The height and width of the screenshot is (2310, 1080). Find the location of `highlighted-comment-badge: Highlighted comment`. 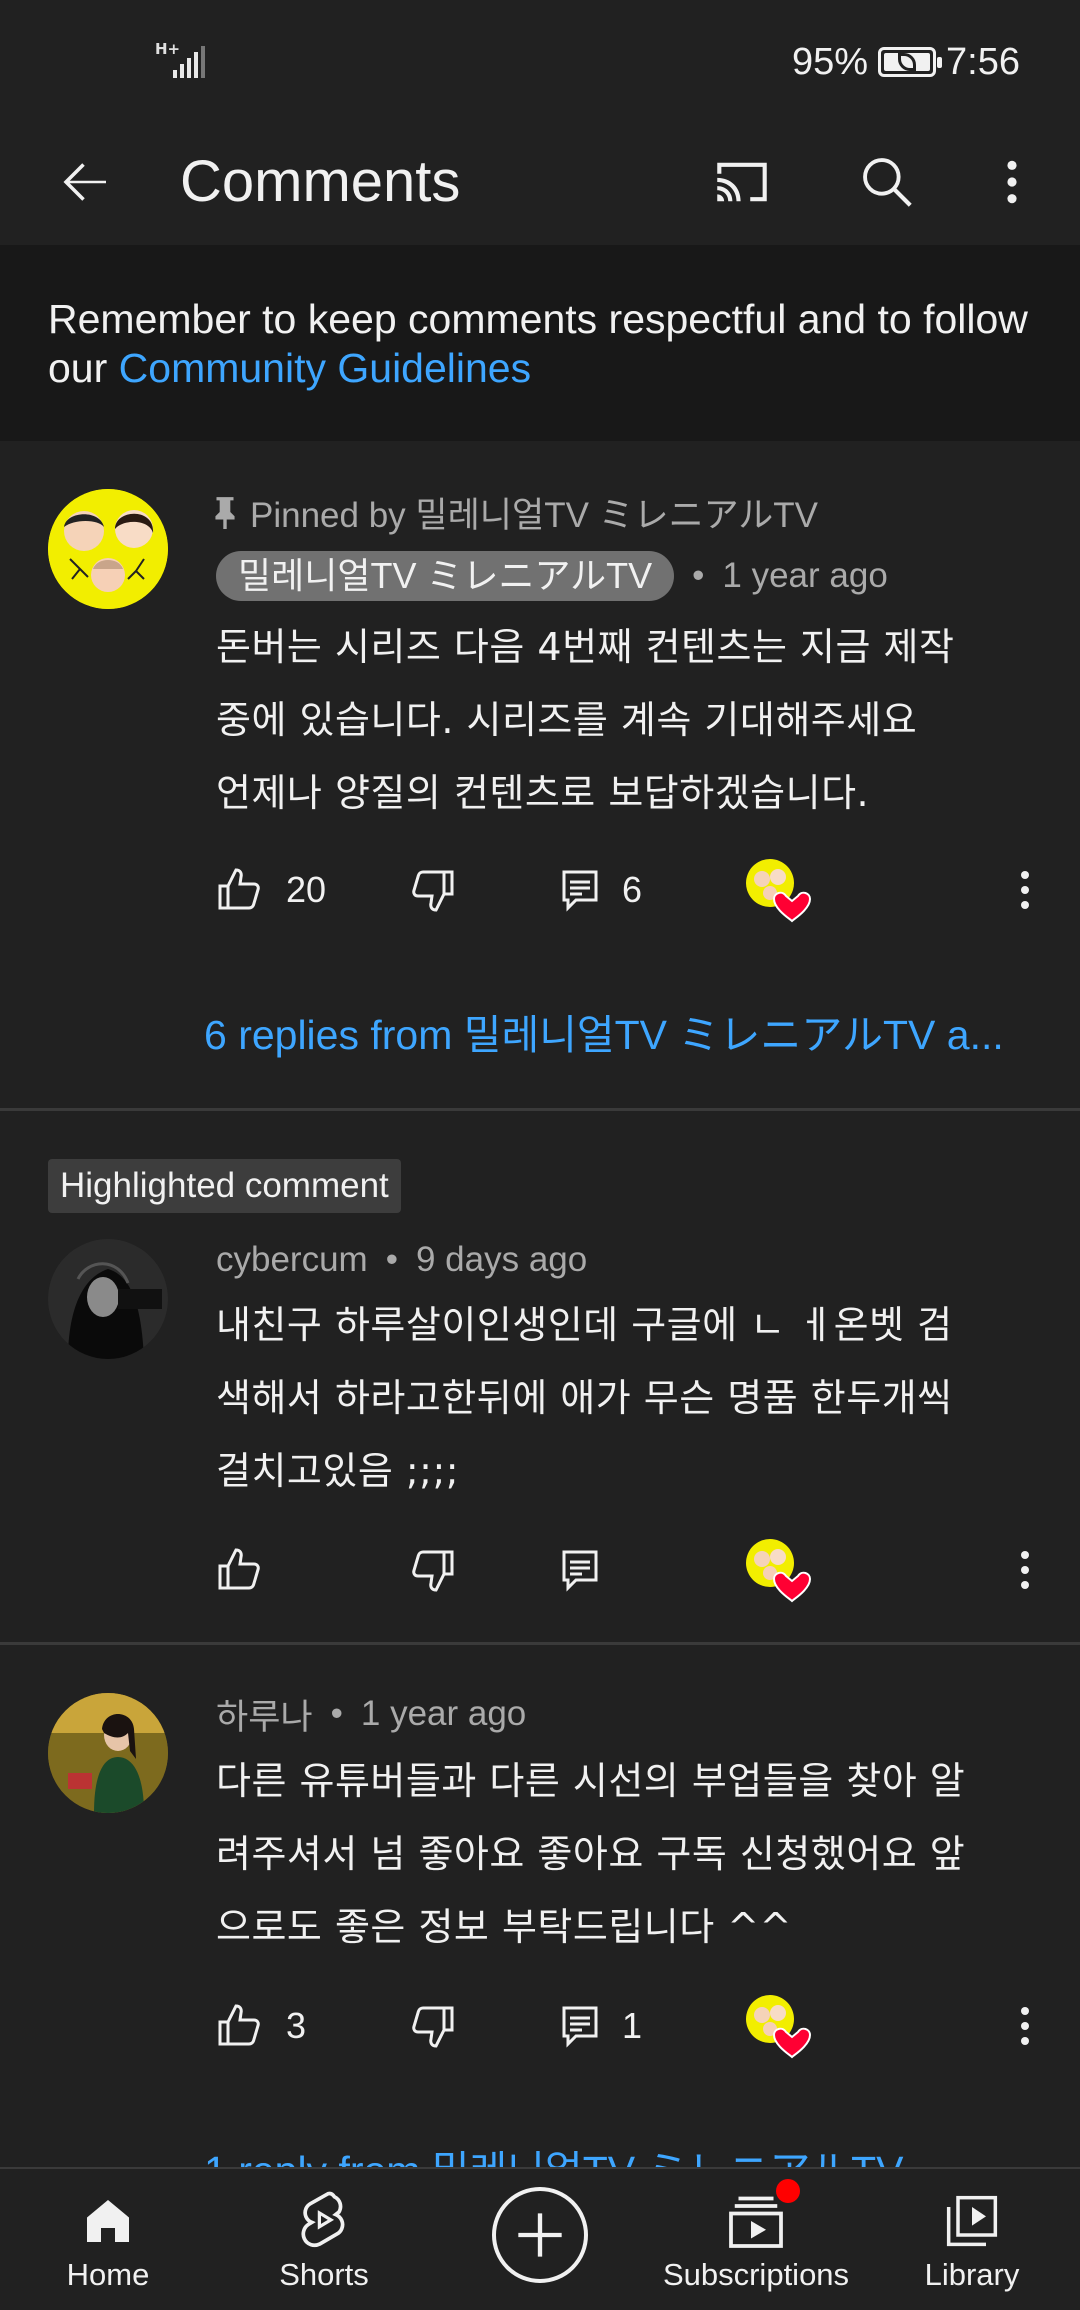

highlighted-comment-badge: Highlighted comment is located at coordinates (224, 1186).